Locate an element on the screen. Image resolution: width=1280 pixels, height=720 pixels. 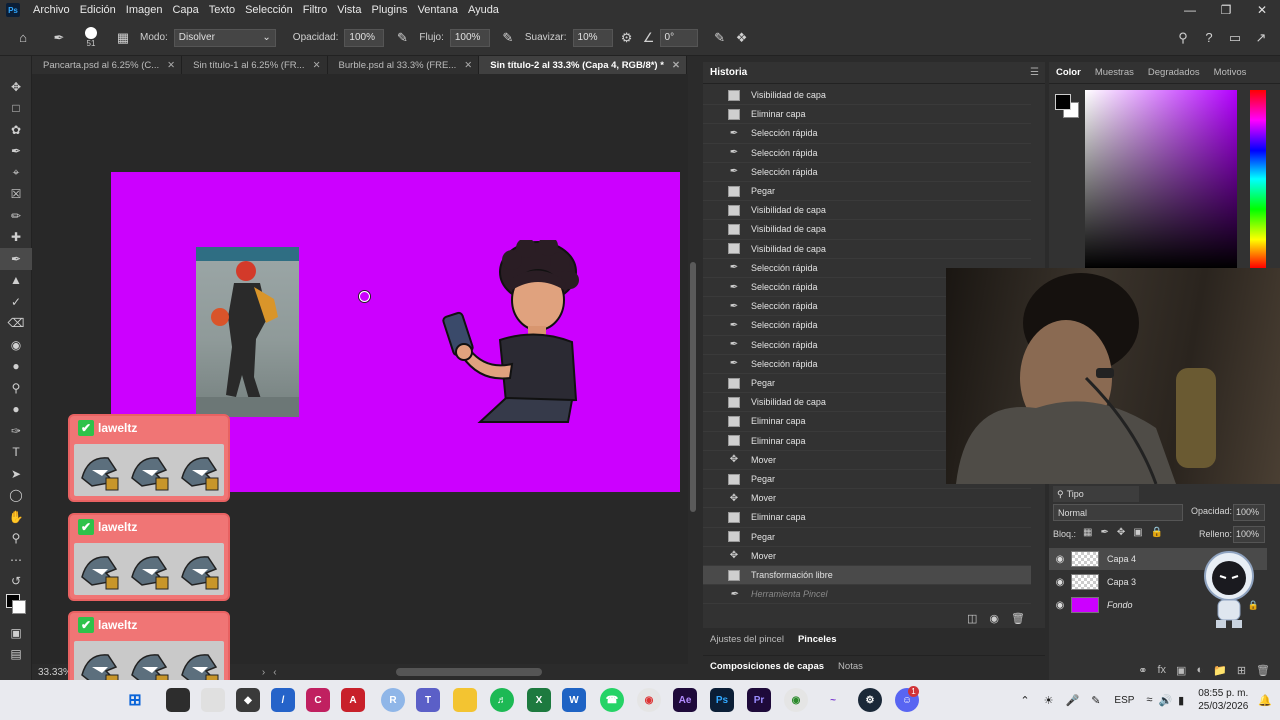
layer-style-fx-icon: fx is located at coordinates (1161, 670).